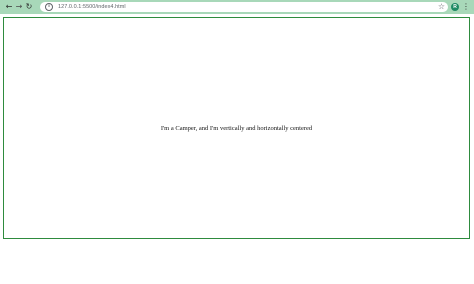 The height and width of the screenshot is (284, 474). What do you see at coordinates (244, 7) in the screenshot?
I see `address-bar: i 127.0.0.1:5500/index4.html ☆` at bounding box center [244, 7].